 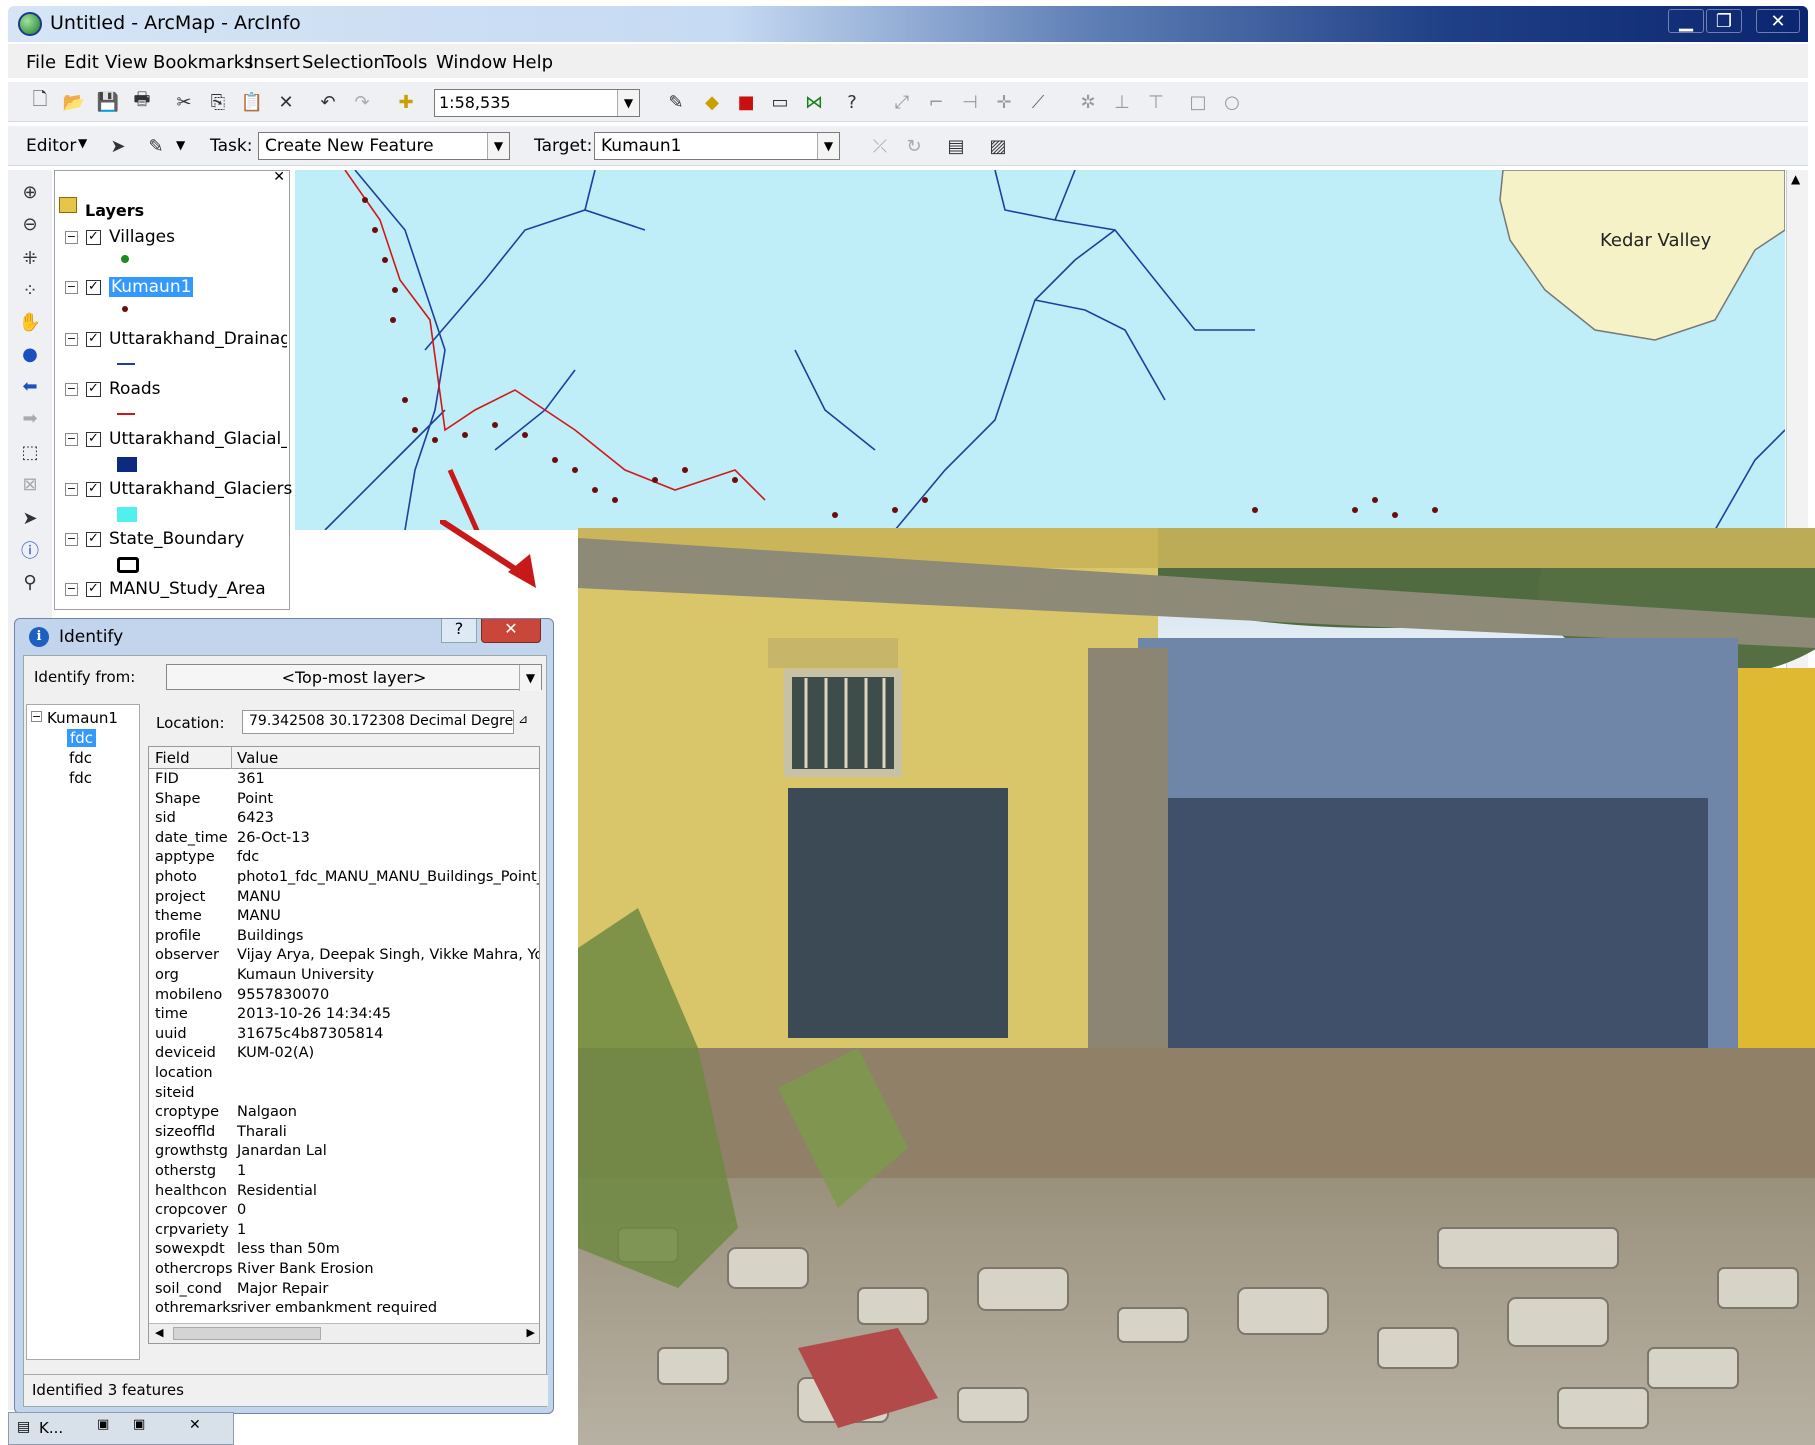 I want to click on menu-file: File, so click(x=41, y=62).